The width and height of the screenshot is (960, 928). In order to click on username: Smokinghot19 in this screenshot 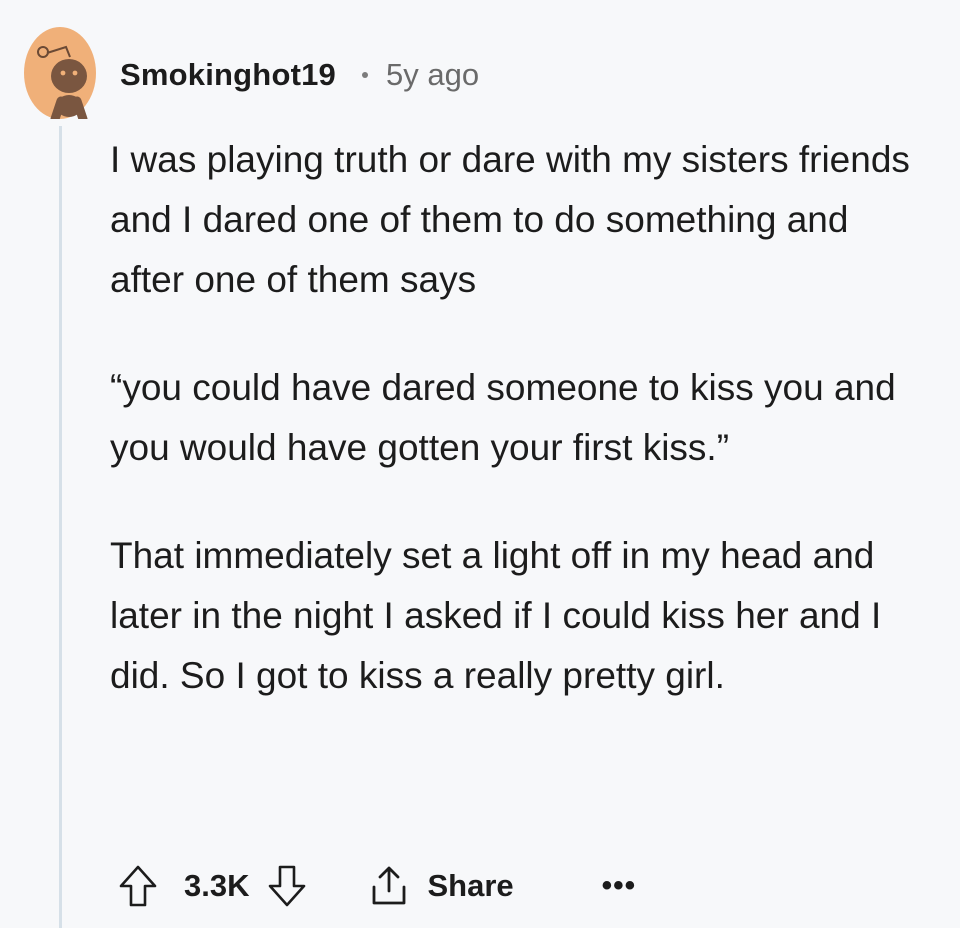, I will do `click(228, 75)`.